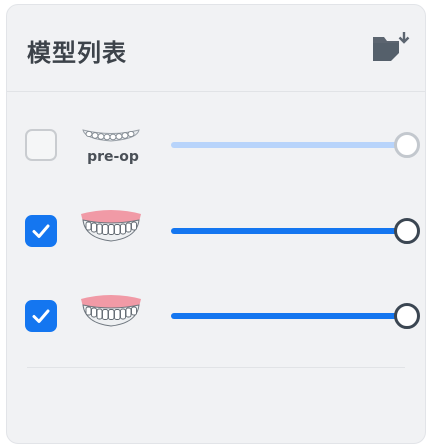 This screenshot has height=448, width=430. I want to click on model-label: pre-op, so click(113, 157).